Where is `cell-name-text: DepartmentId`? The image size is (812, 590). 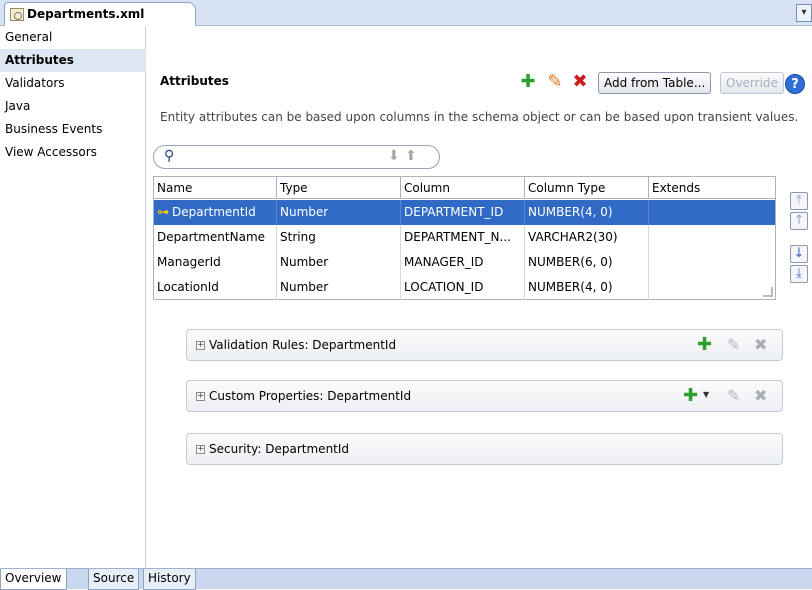 cell-name-text: DepartmentId is located at coordinates (214, 212).